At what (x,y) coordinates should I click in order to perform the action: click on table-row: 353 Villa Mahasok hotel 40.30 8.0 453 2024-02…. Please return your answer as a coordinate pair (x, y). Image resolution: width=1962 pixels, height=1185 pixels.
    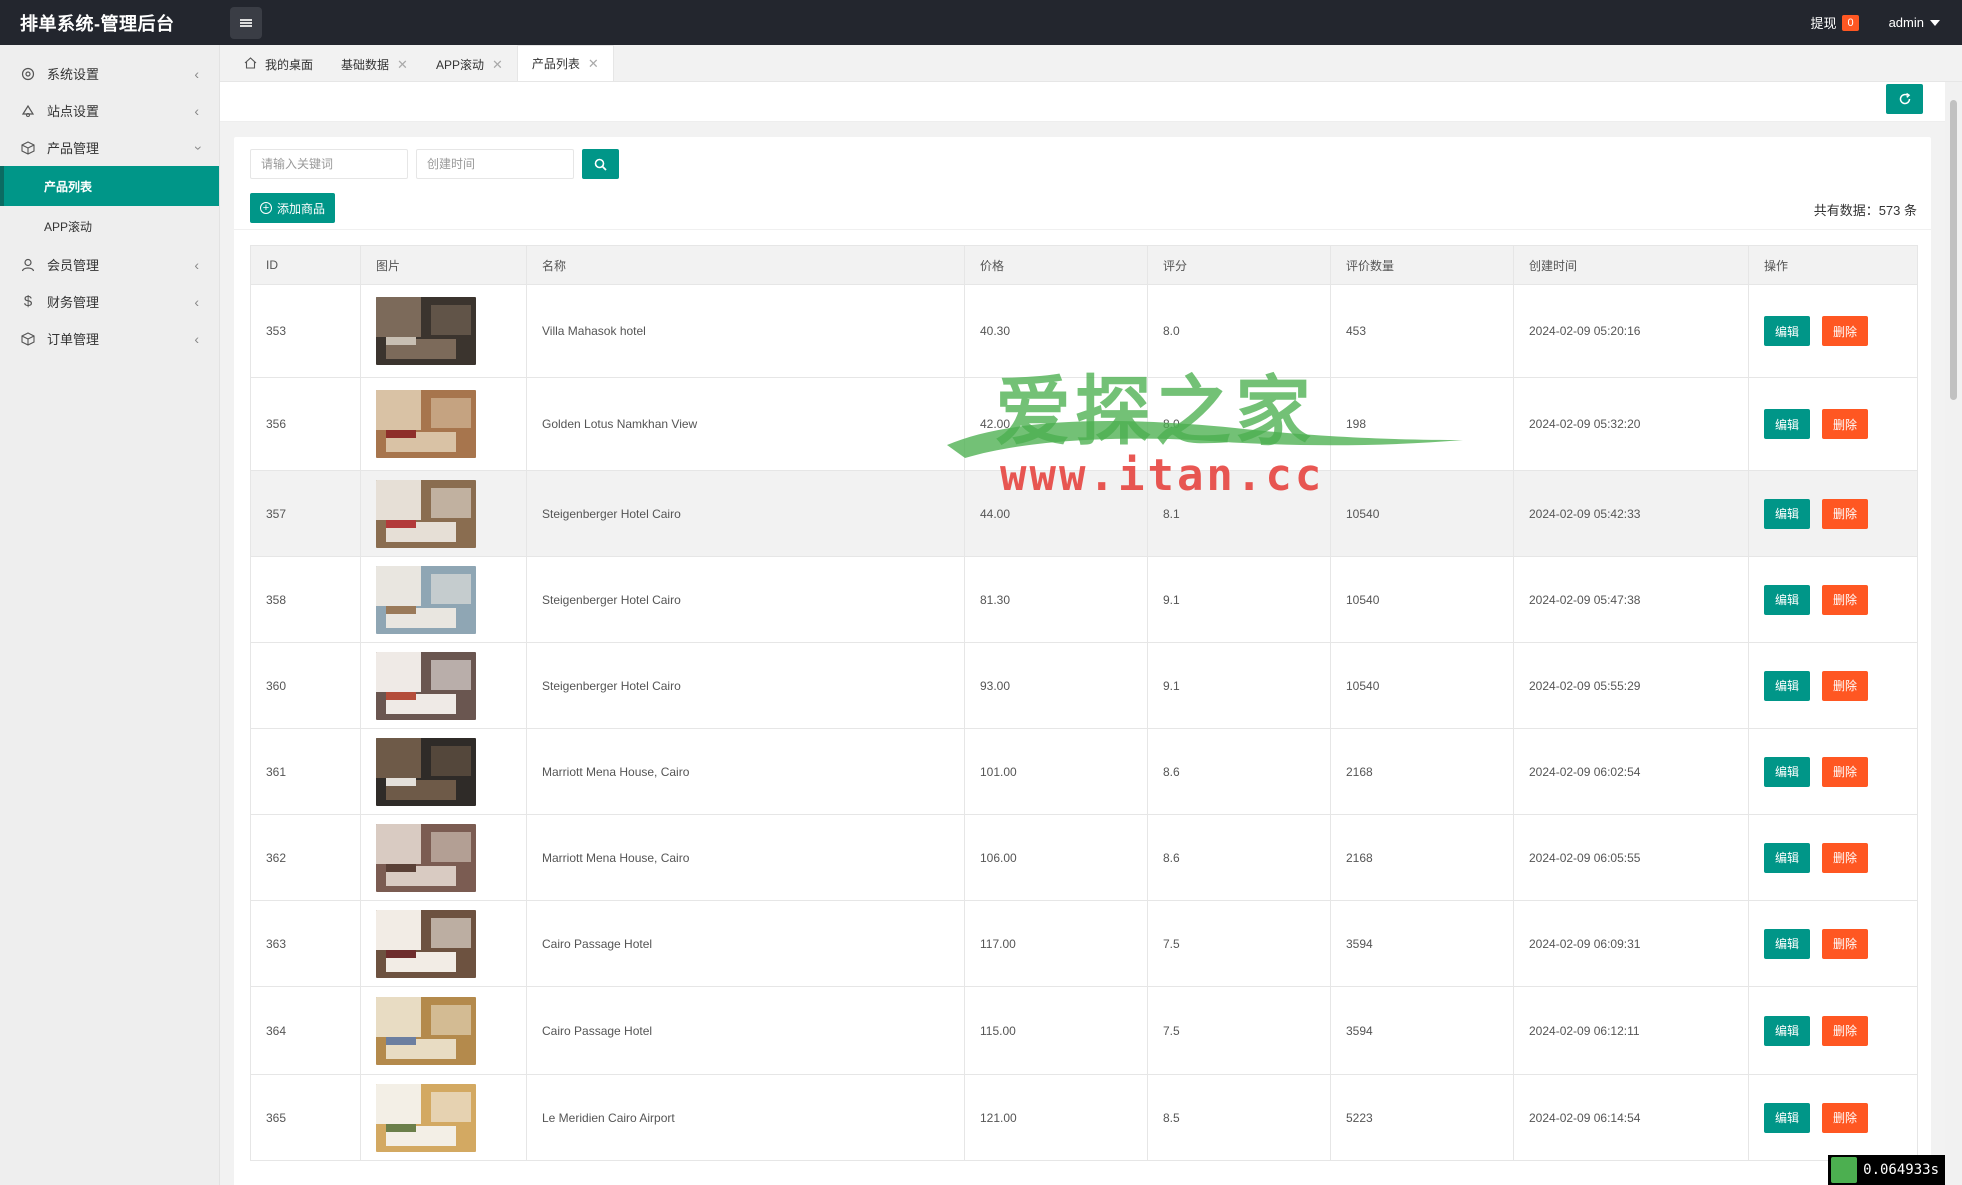
    Looking at the image, I should click on (1084, 331).